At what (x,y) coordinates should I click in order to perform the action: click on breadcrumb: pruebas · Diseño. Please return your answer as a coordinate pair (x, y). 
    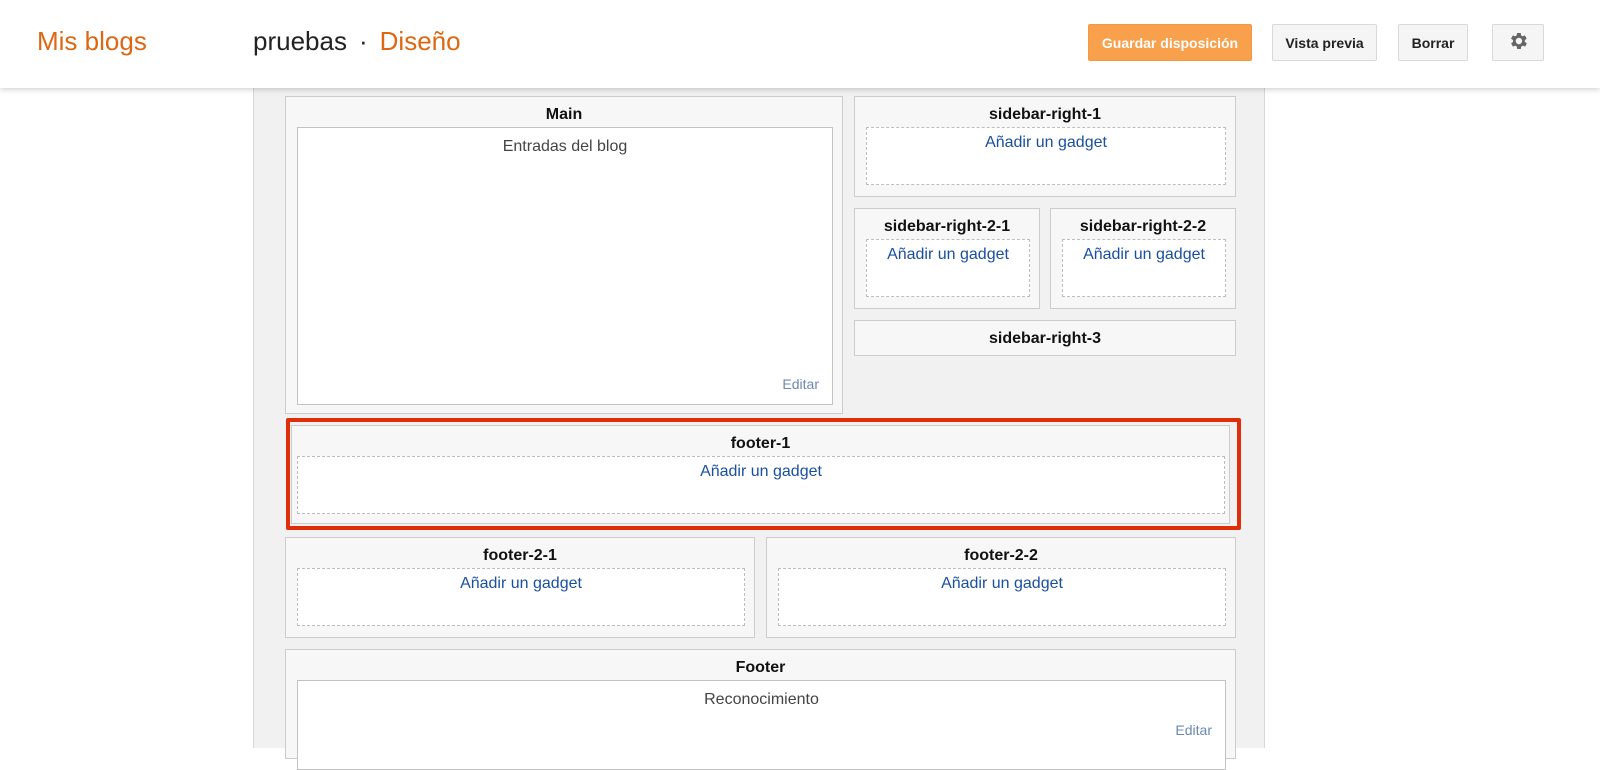
    Looking at the image, I should click on (357, 41).